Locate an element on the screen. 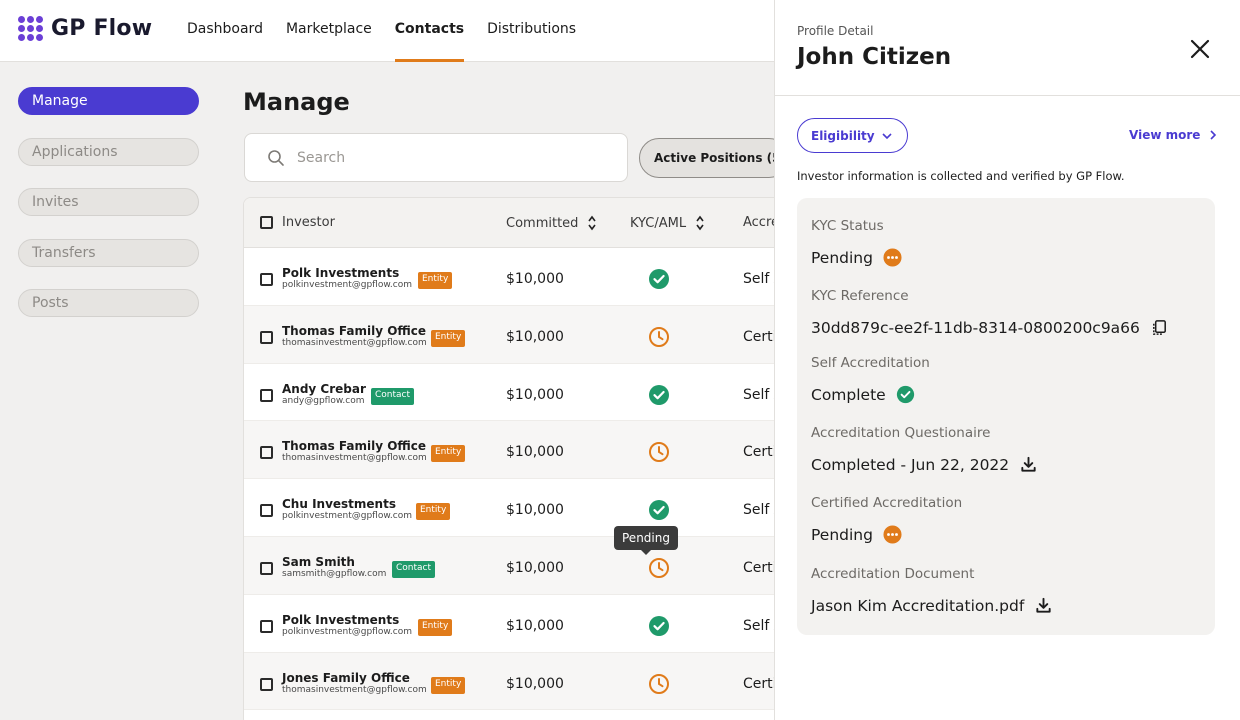  sidebar-item-posts: Posts is located at coordinates (108, 303).